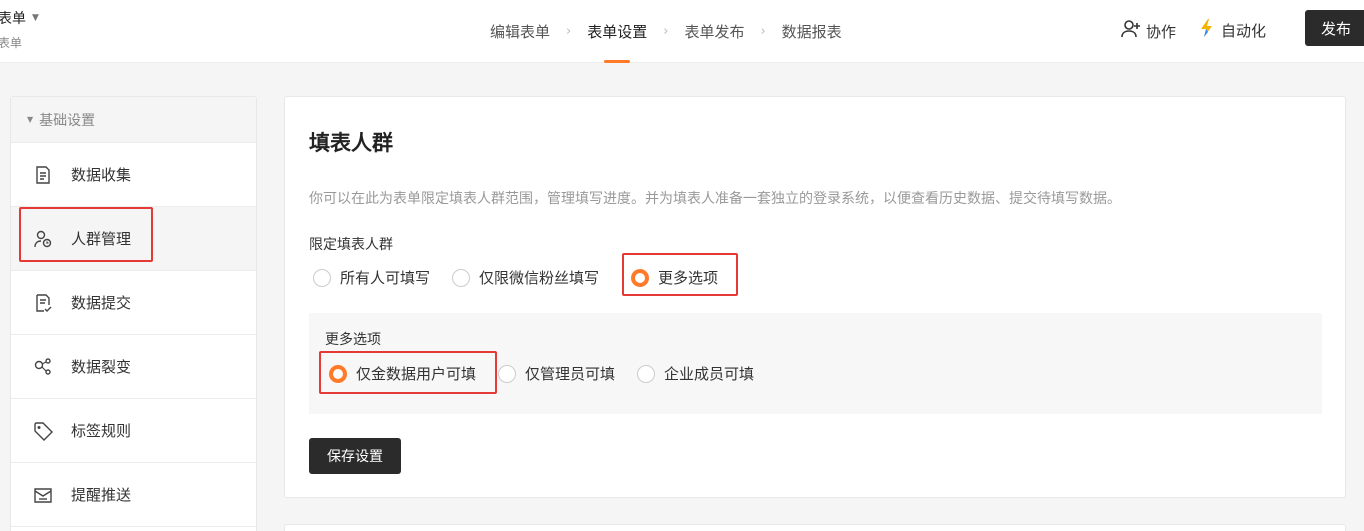  What do you see at coordinates (43, 303) in the screenshot?
I see `submit-document-icon` at bounding box center [43, 303].